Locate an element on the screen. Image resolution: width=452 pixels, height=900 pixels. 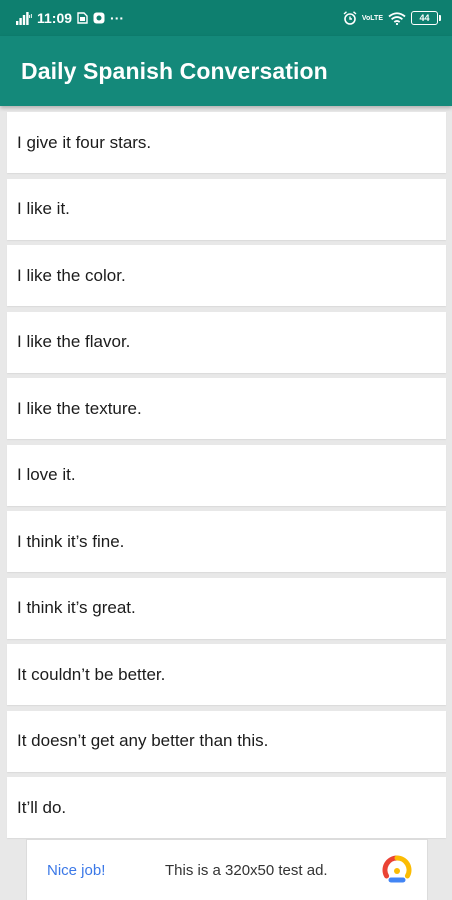
list-item-text: I love it. is located at coordinates (46, 474).